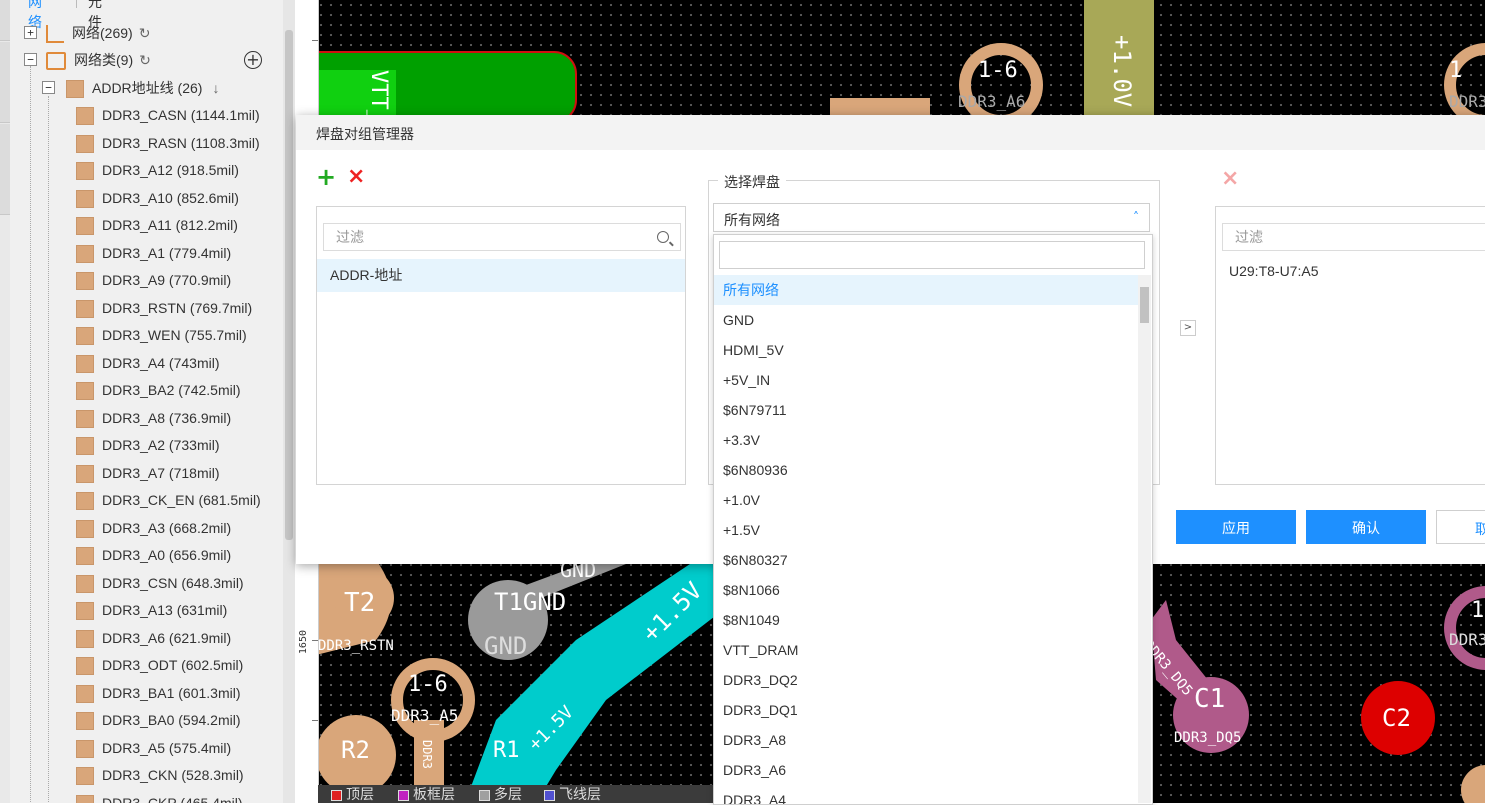 The height and width of the screenshot is (805, 1485). I want to click on net-item: DDR3_CKP (465.4mil), so click(159, 797).